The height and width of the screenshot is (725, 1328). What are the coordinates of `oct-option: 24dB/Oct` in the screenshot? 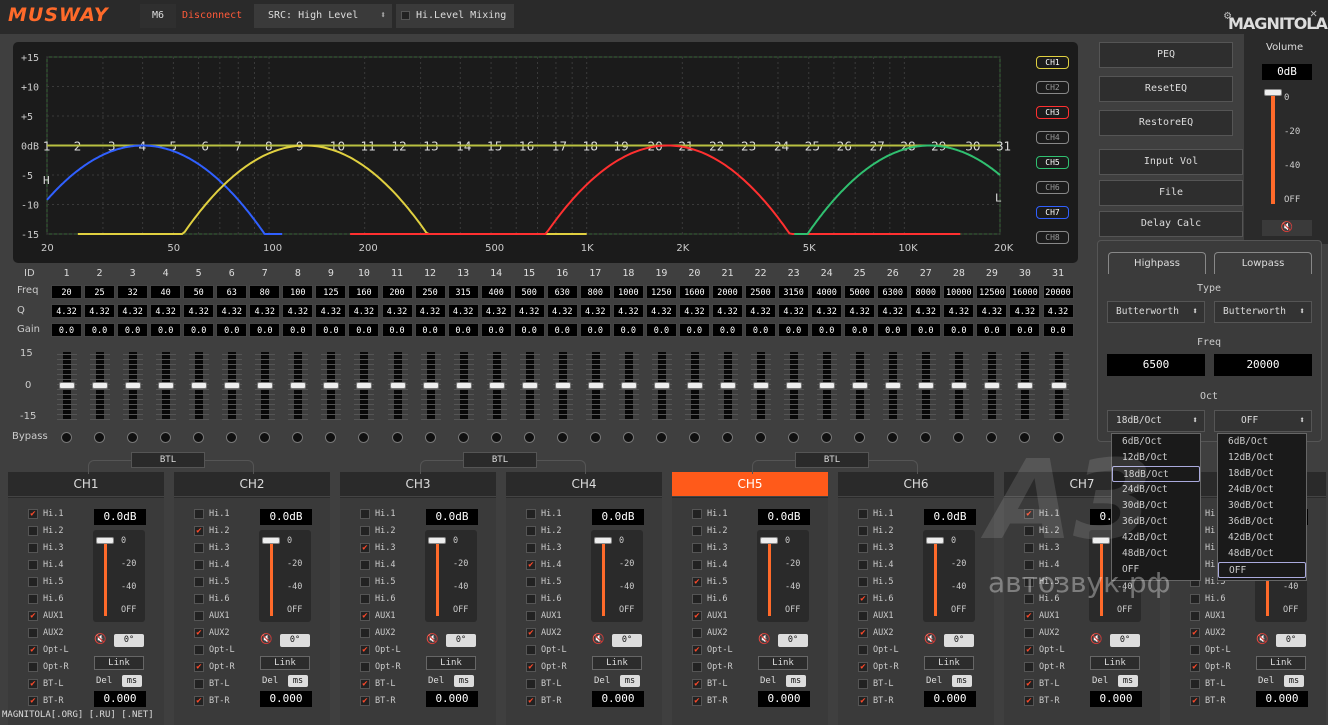 It's located at (1262, 490).